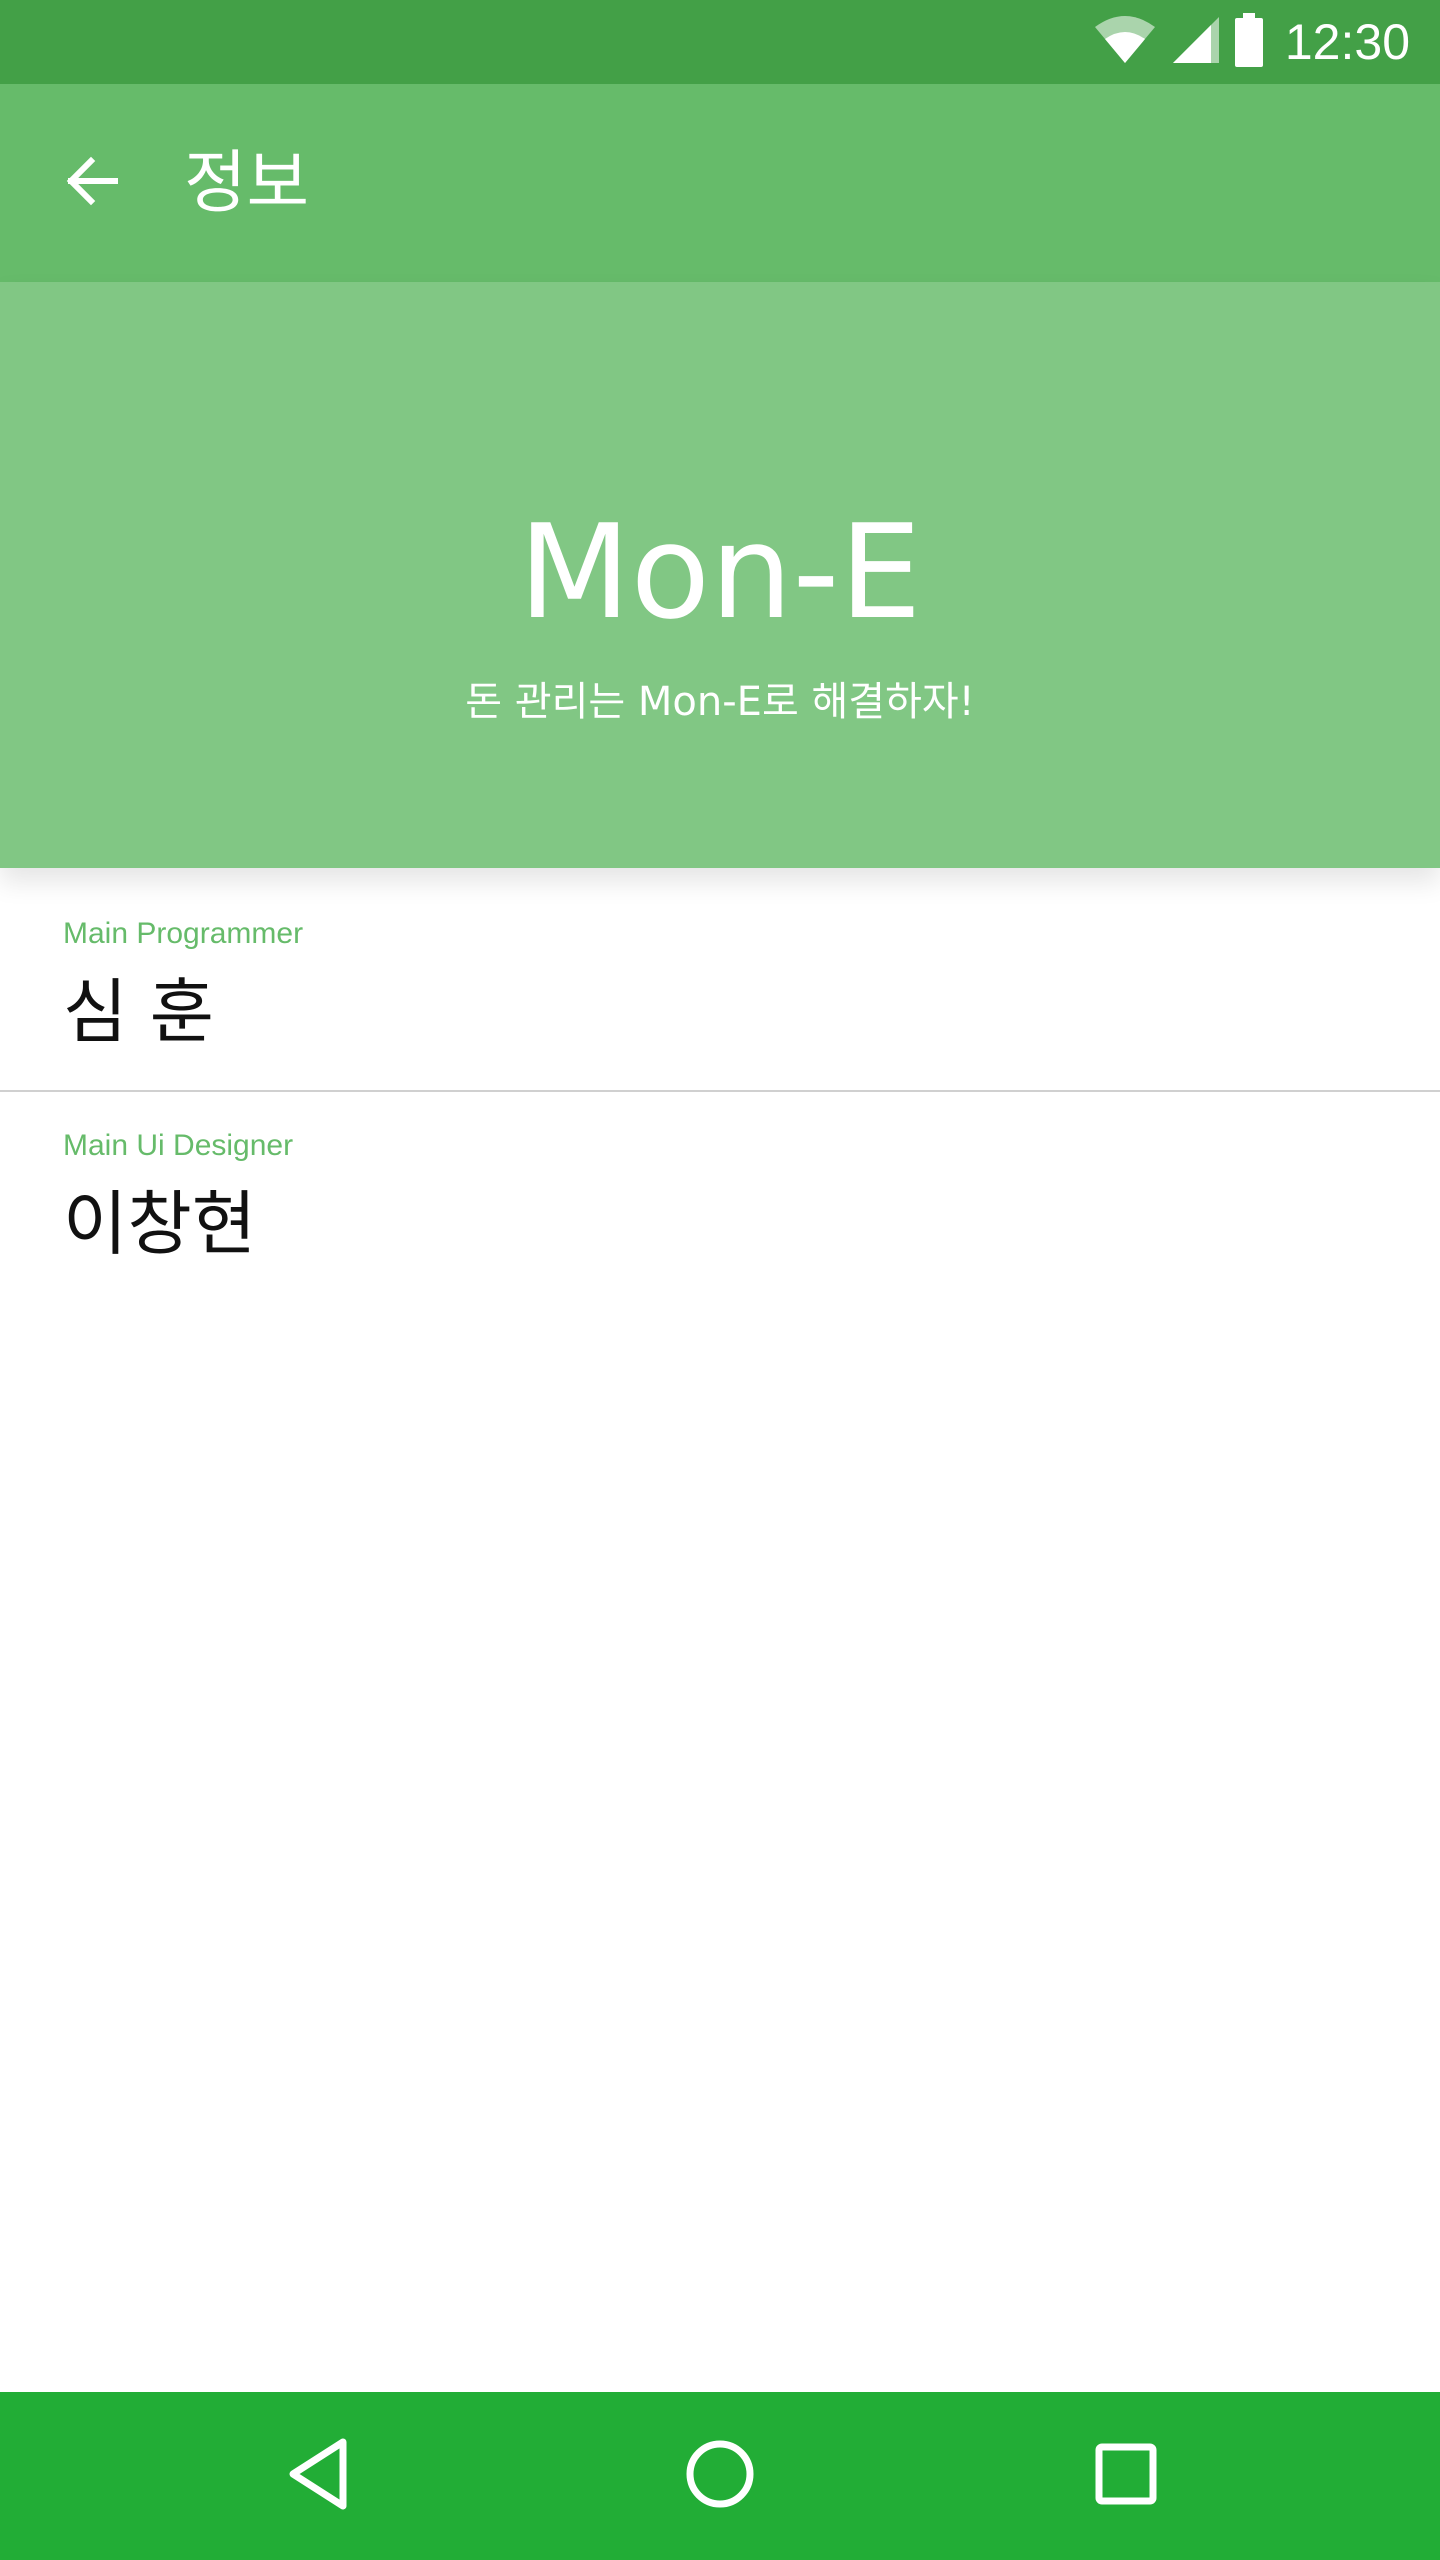 The width and height of the screenshot is (1440, 2560). I want to click on nav-back-button, so click(318, 2476).